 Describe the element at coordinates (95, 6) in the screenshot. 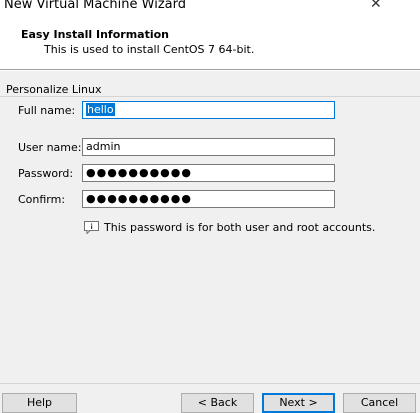

I see `window-title: New Virtual Machine Wizard` at that location.